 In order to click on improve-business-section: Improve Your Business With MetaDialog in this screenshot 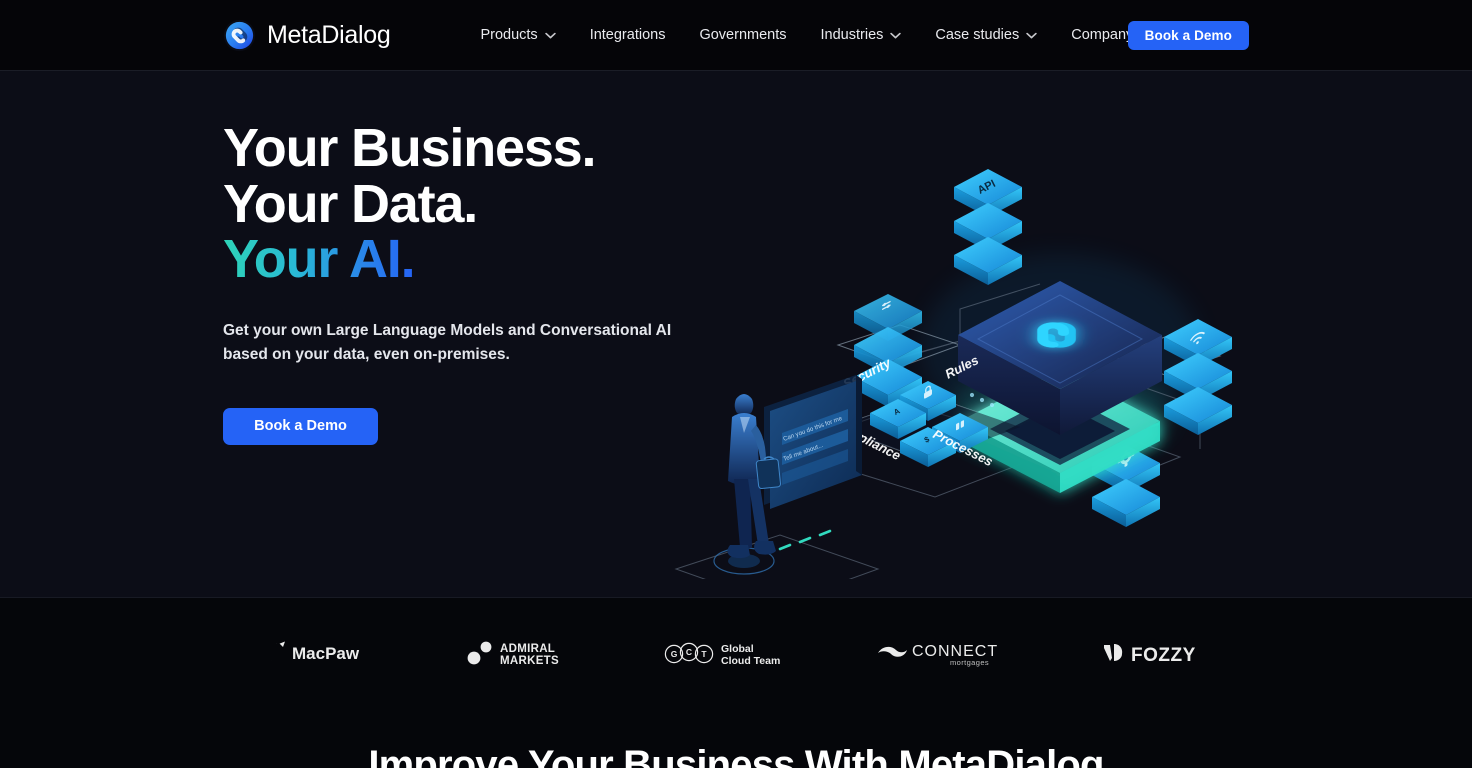, I will do `click(736, 738)`.